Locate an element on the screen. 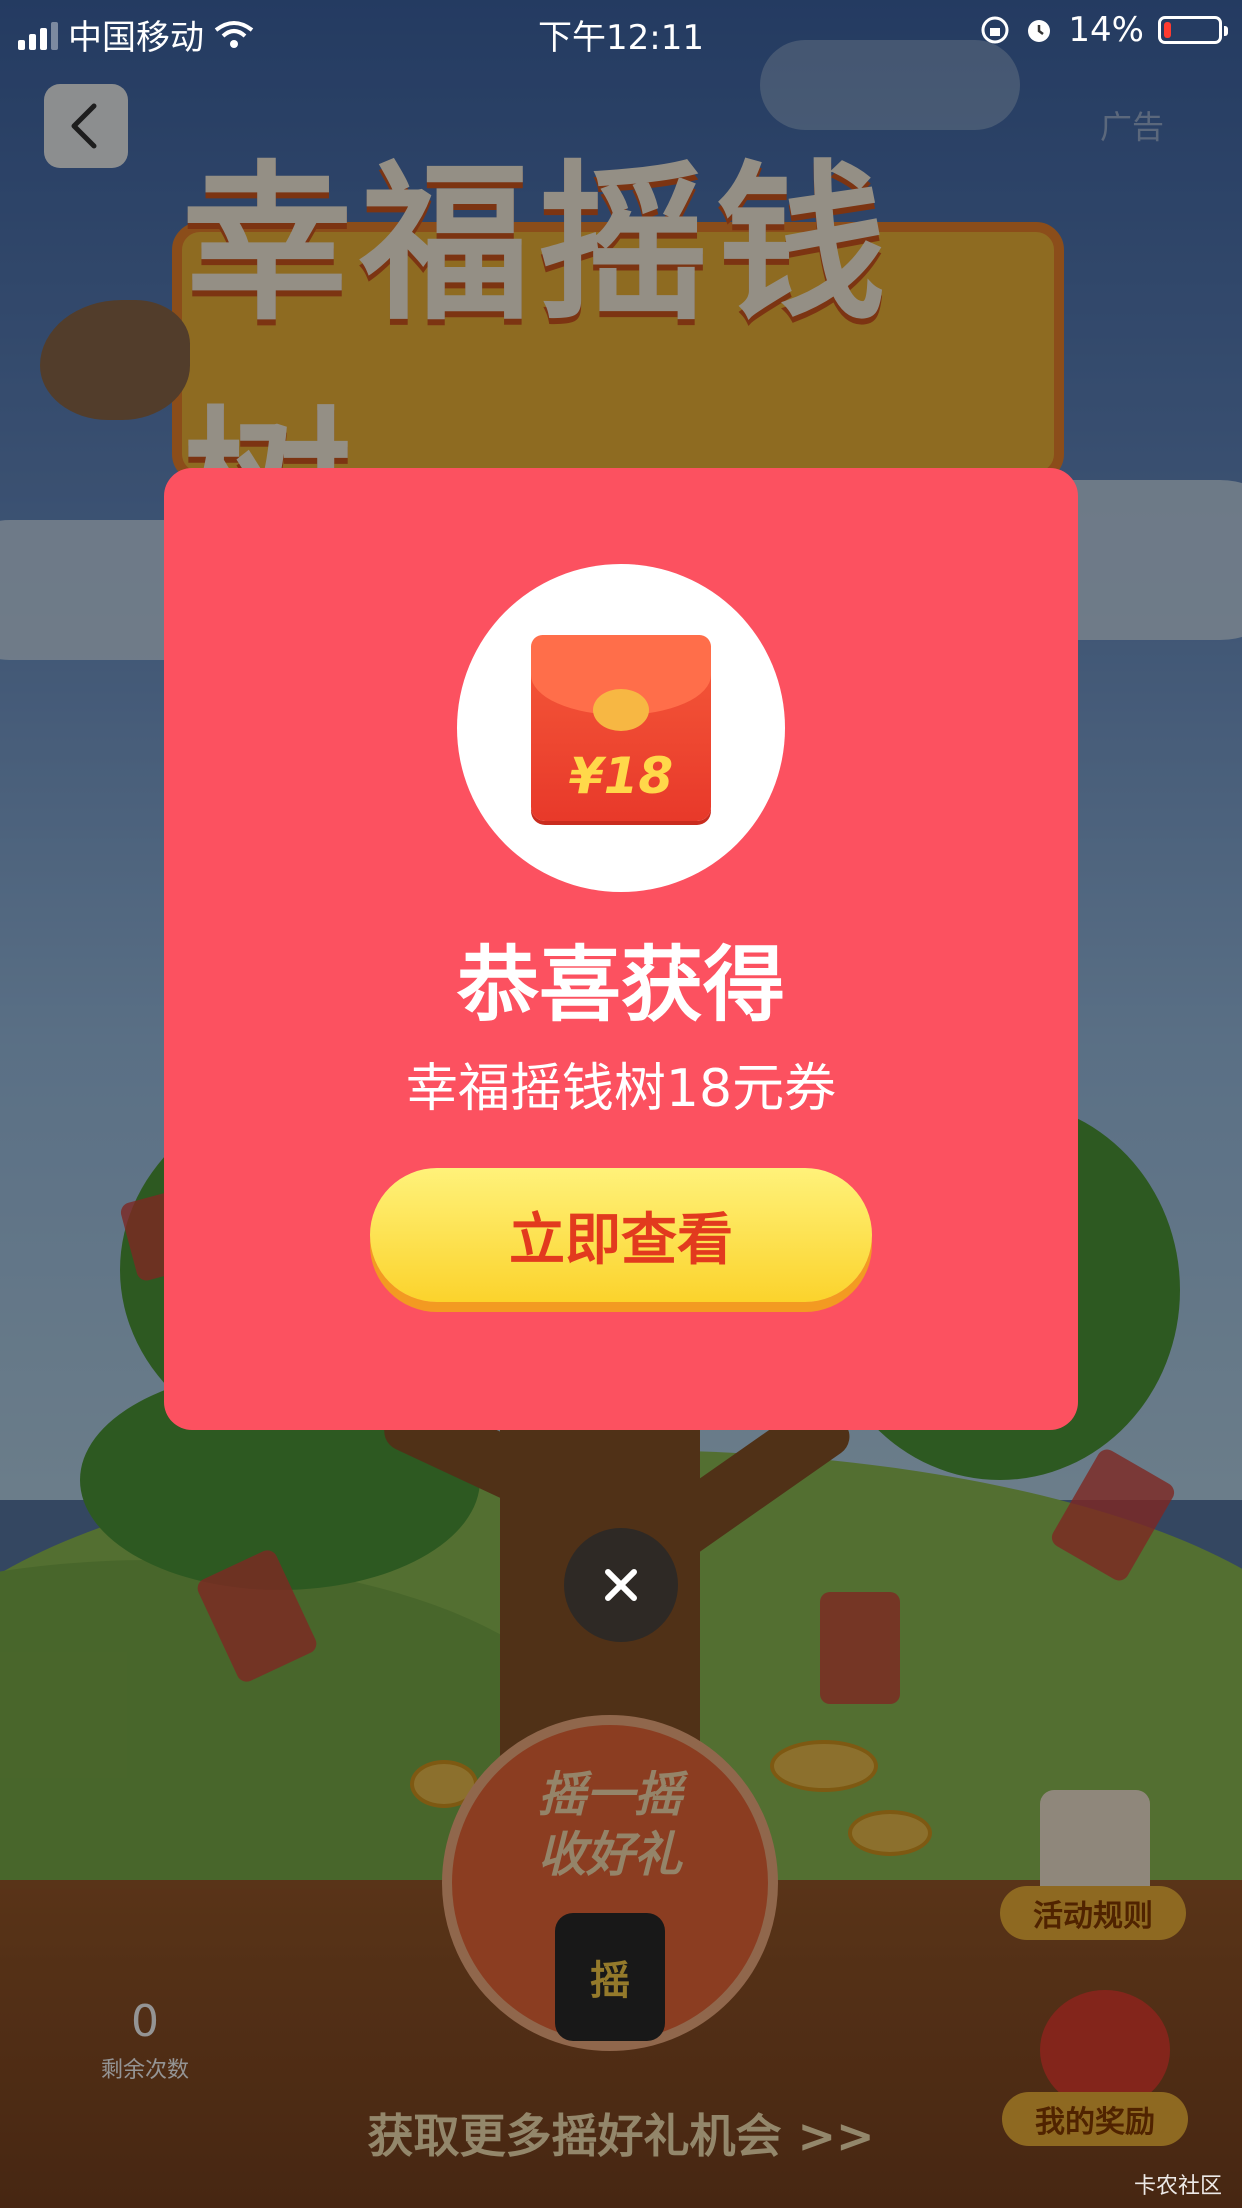 The width and height of the screenshot is (1242, 2208). close-modal-button is located at coordinates (621, 1585).